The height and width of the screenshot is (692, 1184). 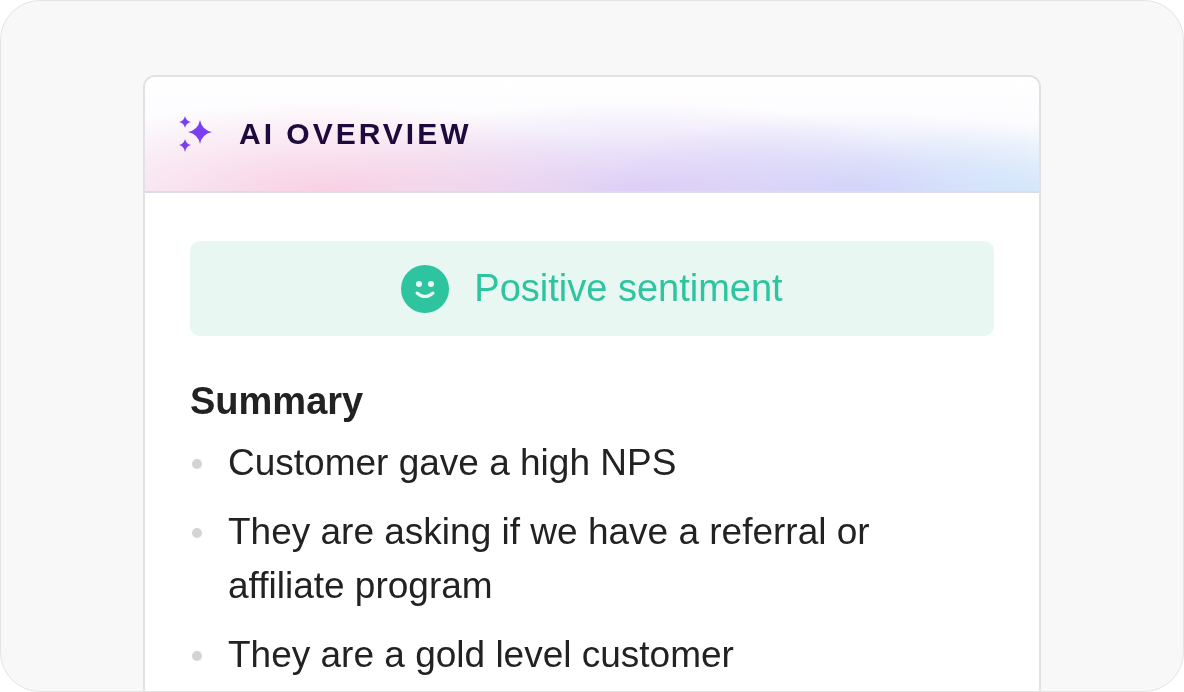 I want to click on sentiment-label: Positive sentiment, so click(x=628, y=288).